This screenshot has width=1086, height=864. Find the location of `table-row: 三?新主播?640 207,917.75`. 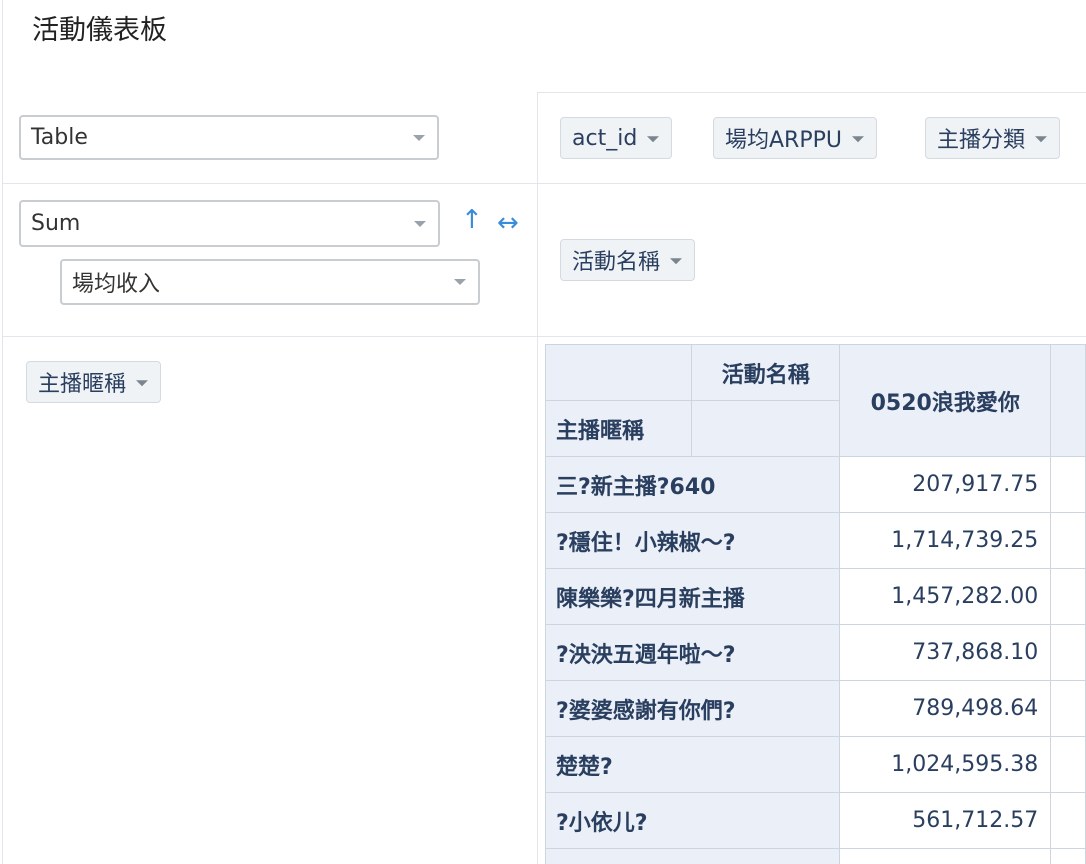

table-row: 三?新主播?640 207,917.75 is located at coordinates (815, 484).